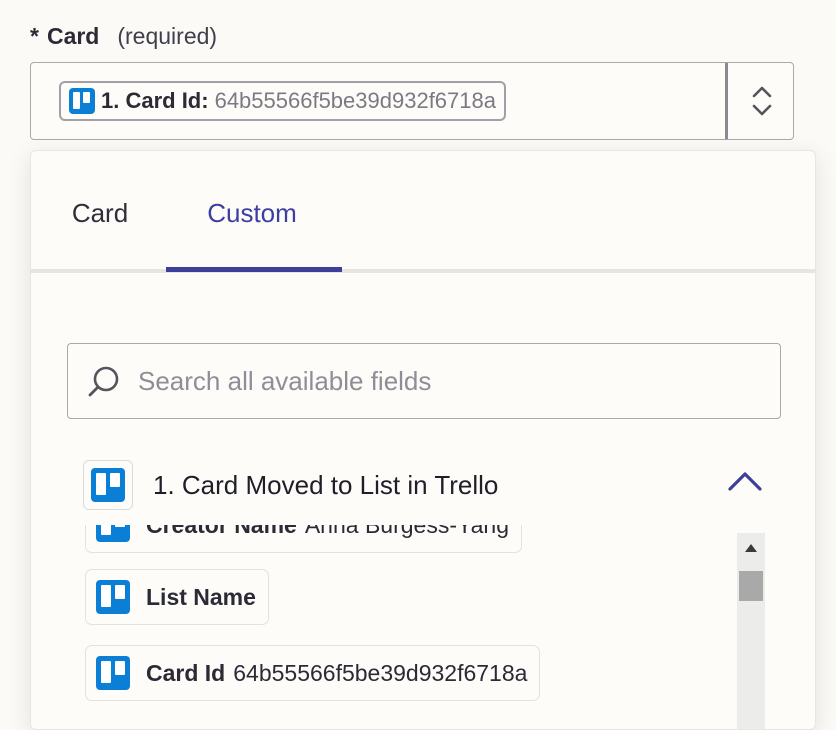  Describe the element at coordinates (103, 381) in the screenshot. I see `search-icon` at that location.